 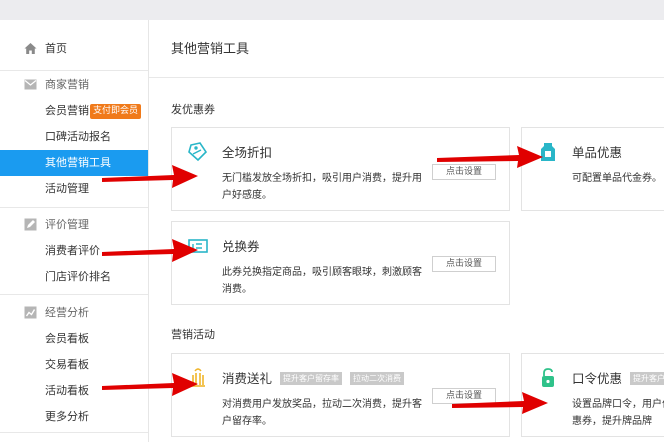 What do you see at coordinates (67, 390) in the screenshot?
I see `sidebar-item-label: 活动看板` at bounding box center [67, 390].